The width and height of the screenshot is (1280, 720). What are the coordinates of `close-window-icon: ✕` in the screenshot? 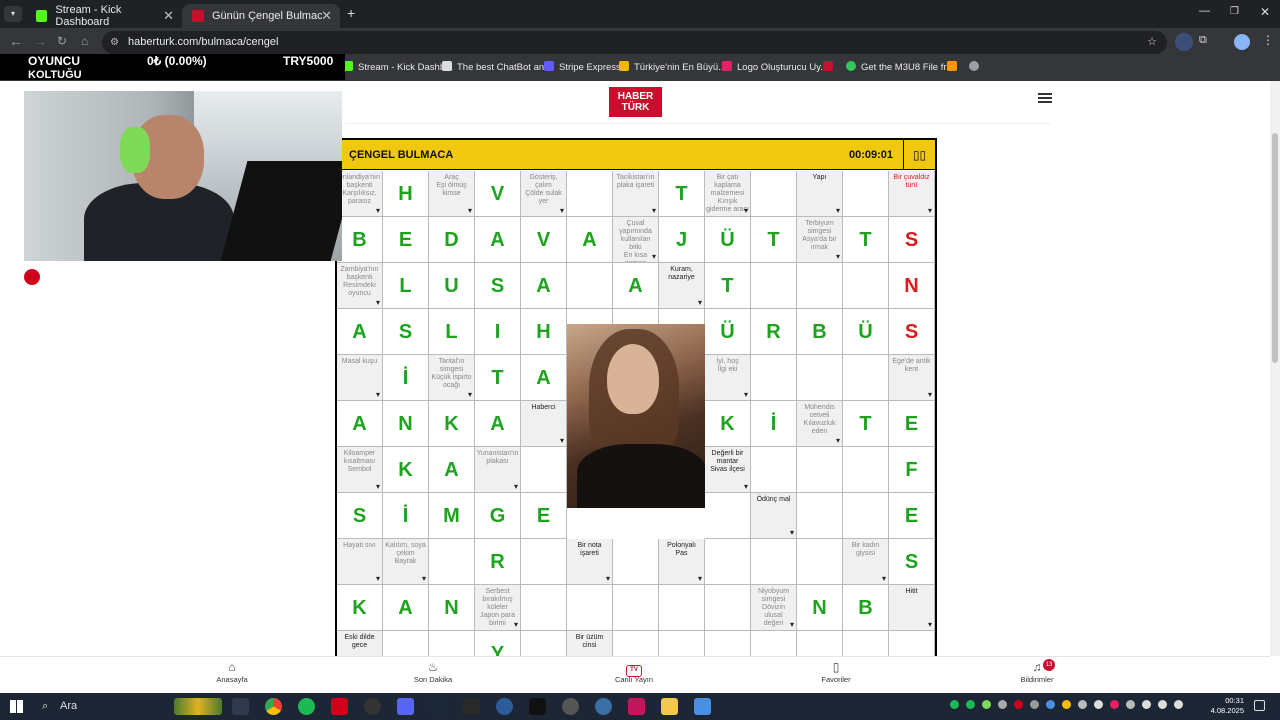 It's located at (1265, 12).